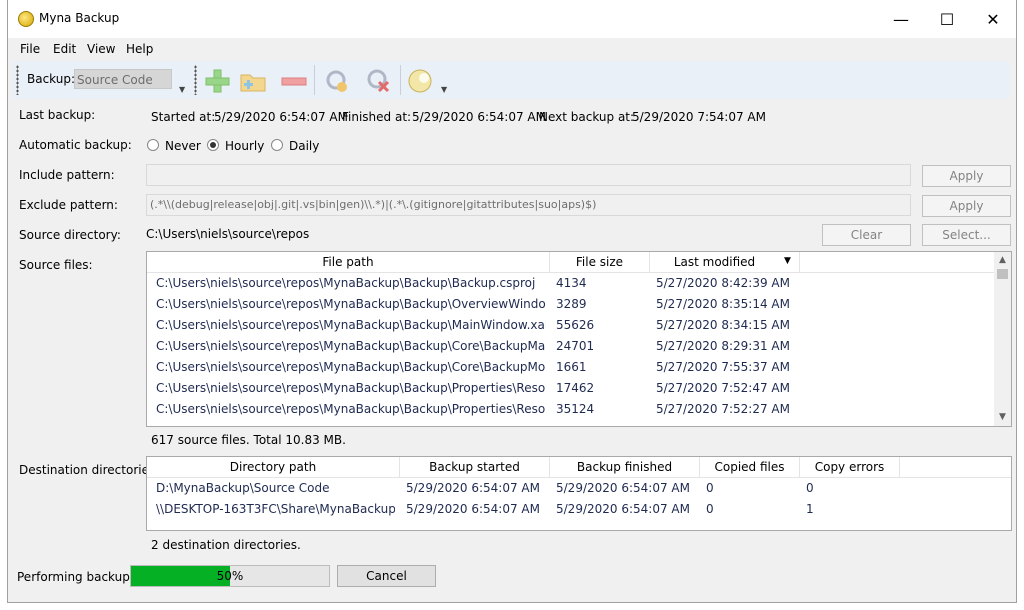  Describe the element at coordinates (378, 81) in the screenshot. I see `cancel-backup-icon` at that location.